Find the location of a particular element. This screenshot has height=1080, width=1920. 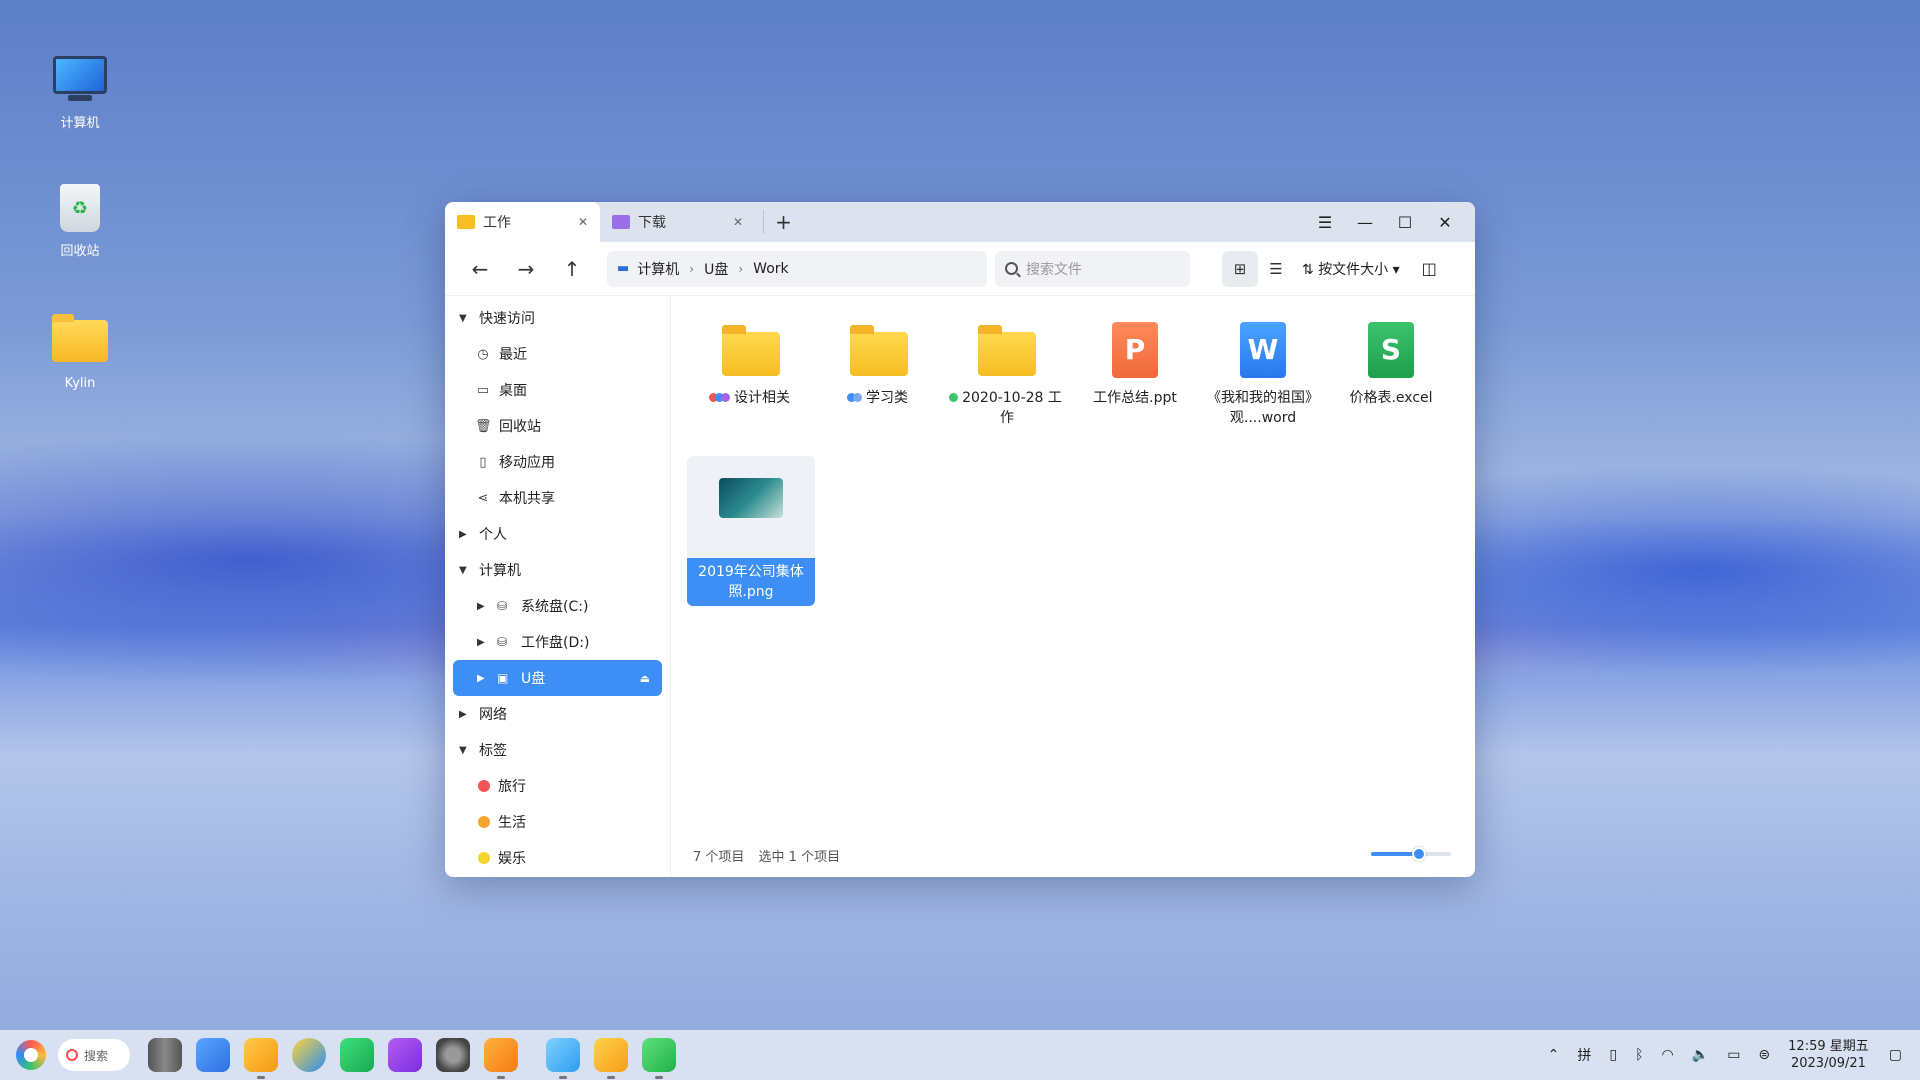

tab-work: 工作 ✕ is located at coordinates (522, 222).